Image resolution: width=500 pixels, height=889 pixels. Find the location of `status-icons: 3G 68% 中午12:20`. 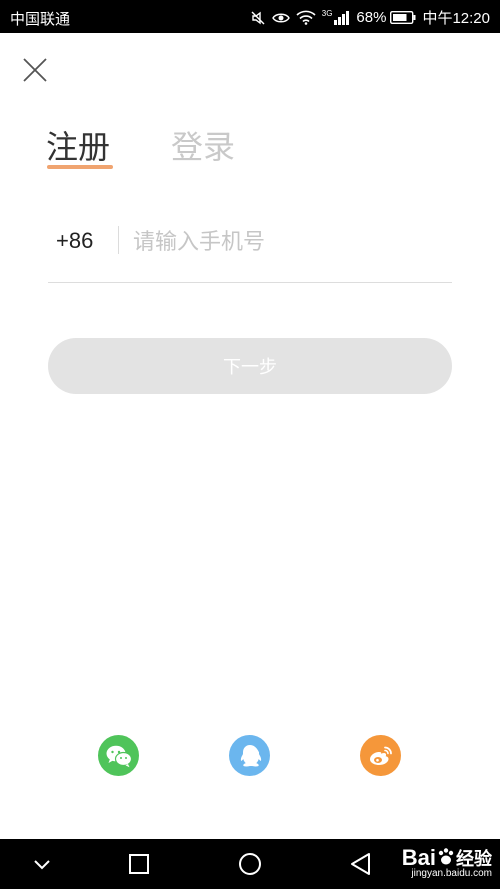

status-icons: 3G 68% 中午12:20 is located at coordinates (370, 17).